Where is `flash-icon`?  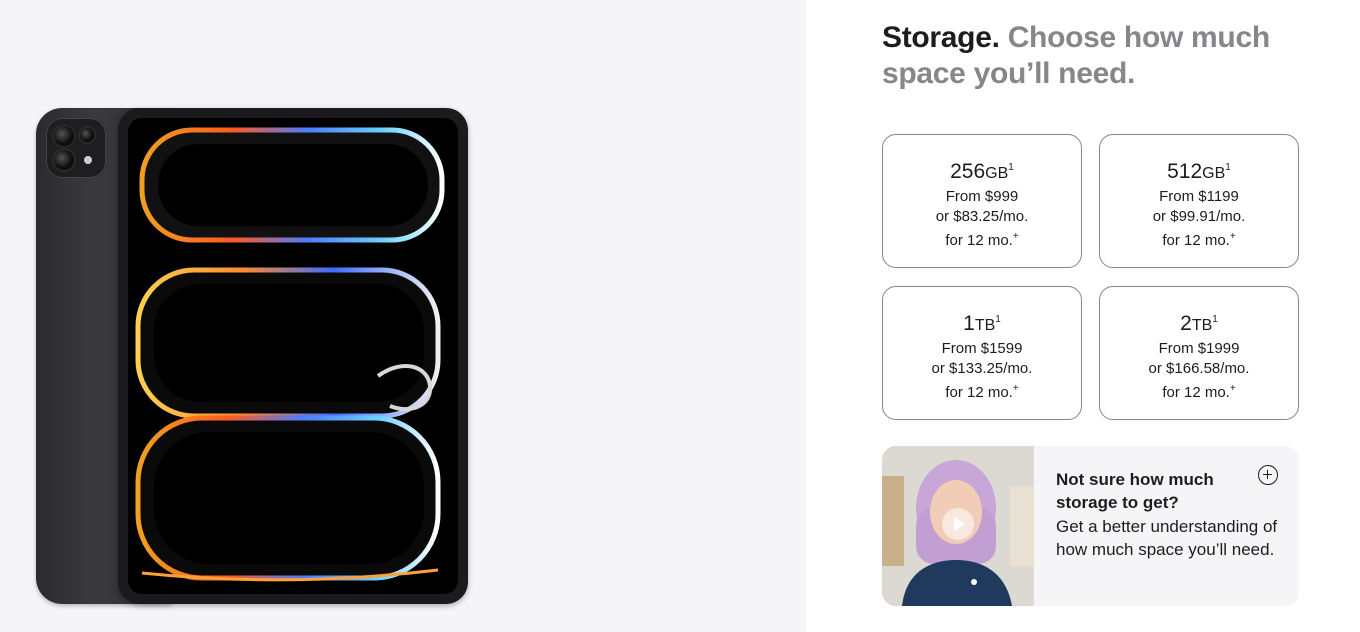
flash-icon is located at coordinates (88, 160).